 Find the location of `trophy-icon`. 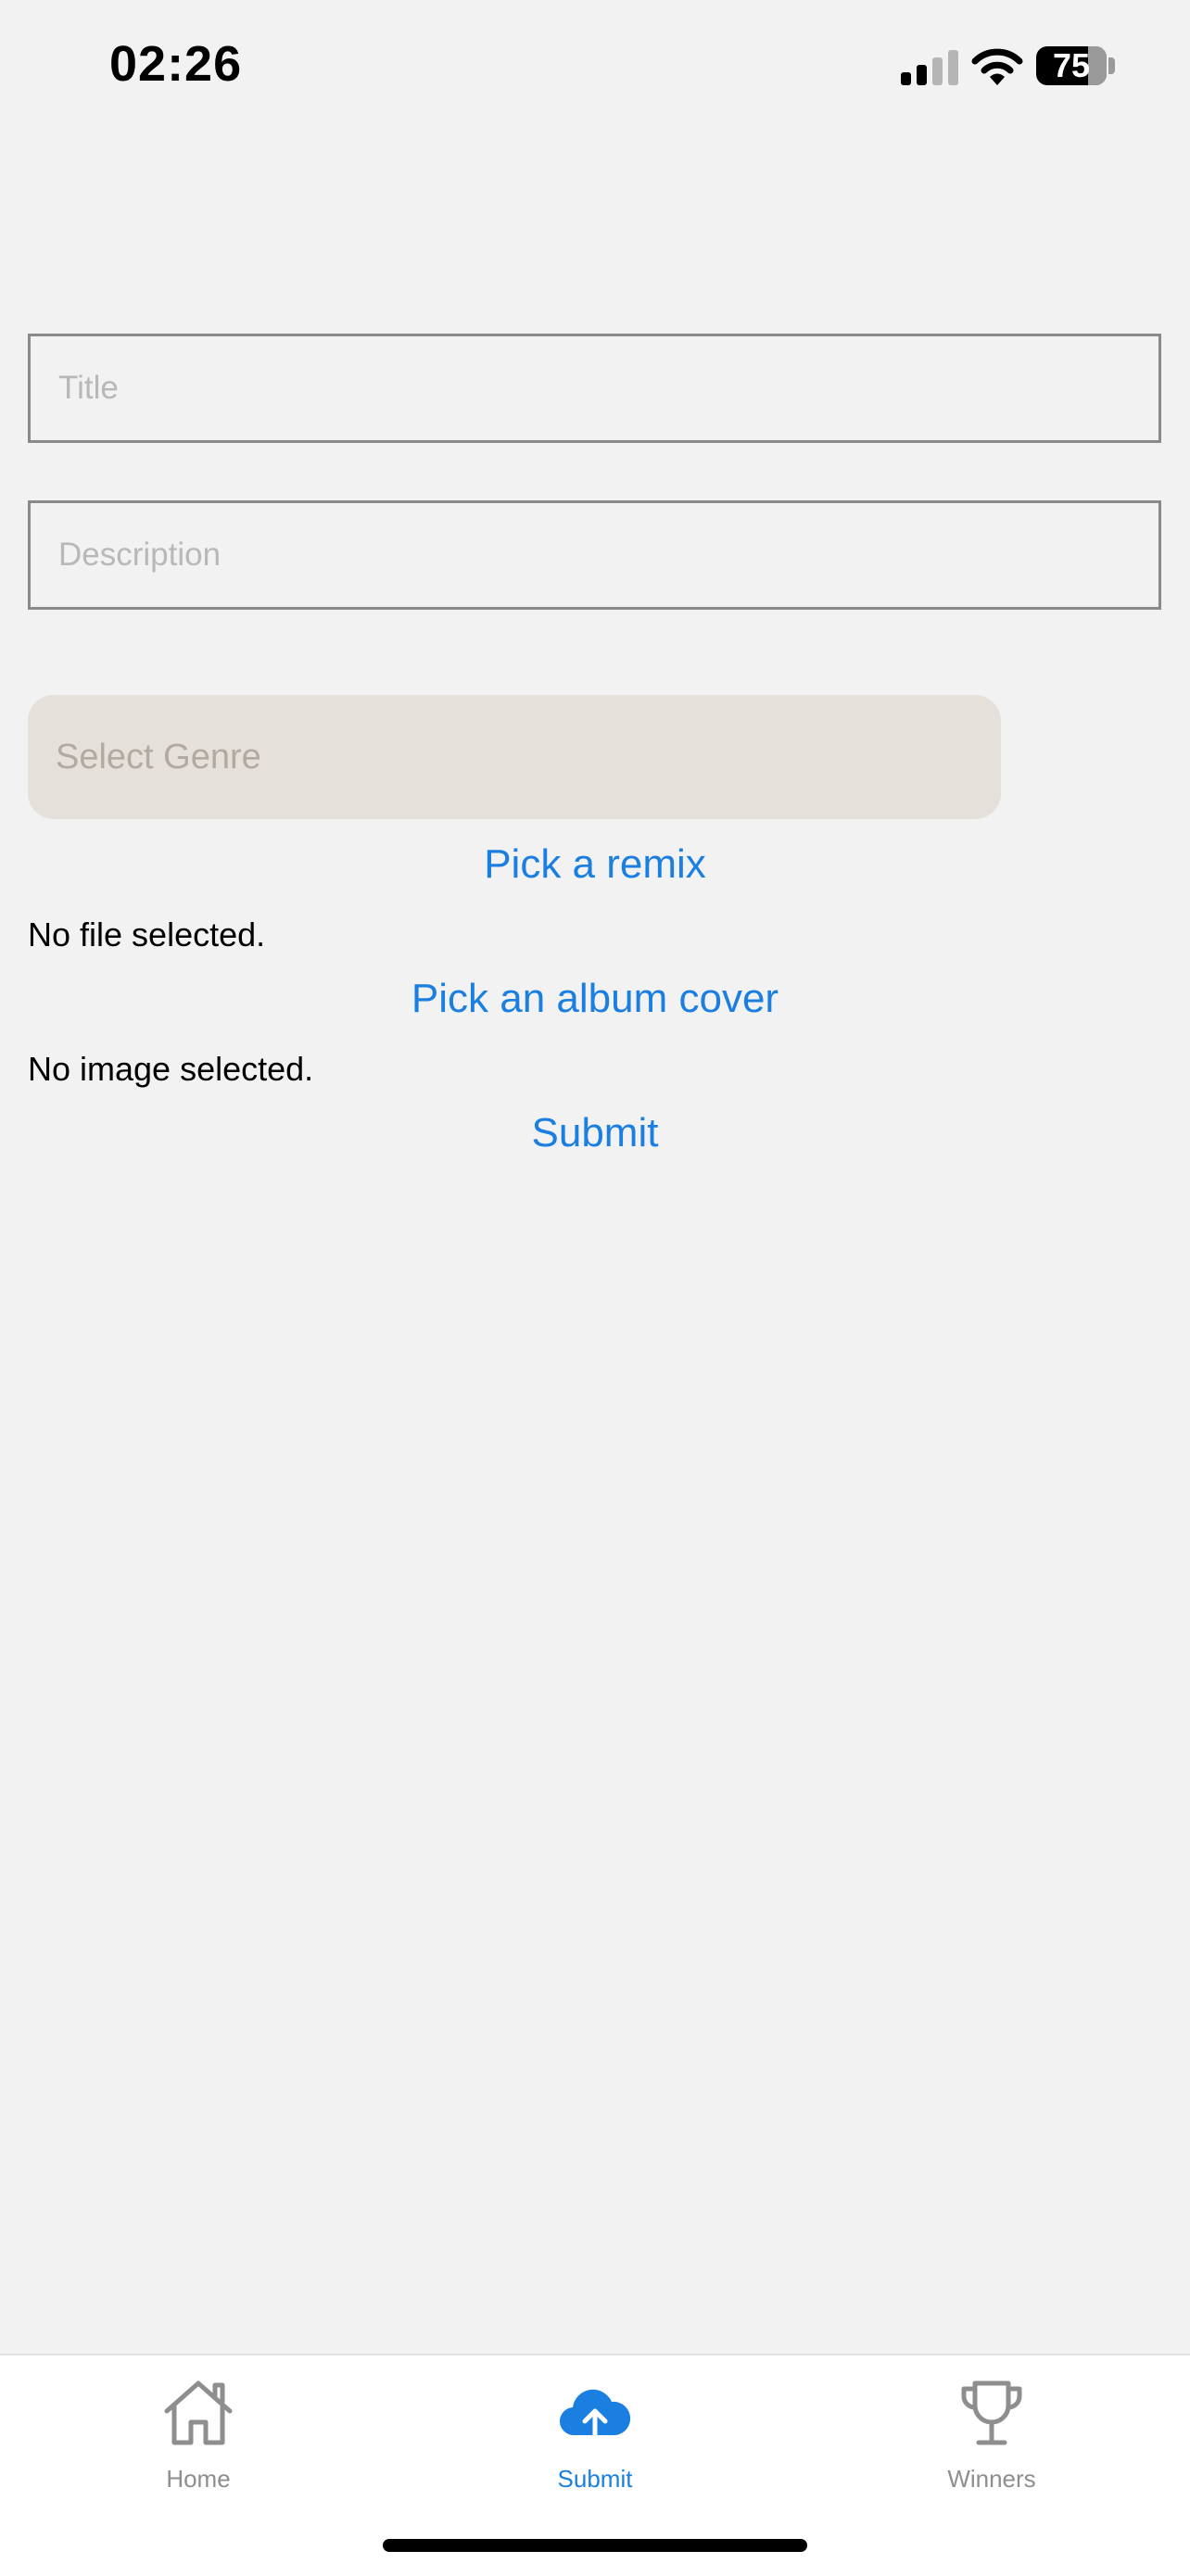

trophy-icon is located at coordinates (991, 2413).